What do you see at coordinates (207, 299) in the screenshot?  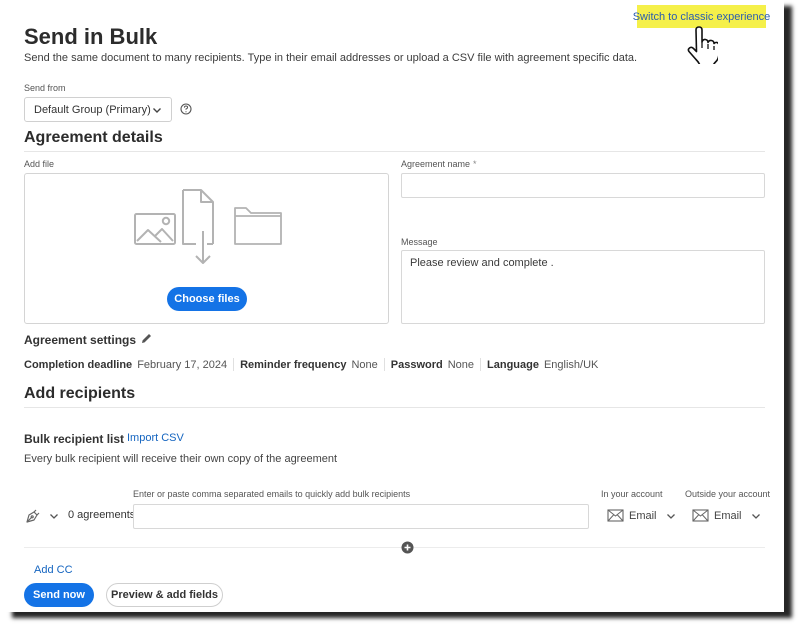 I see `choose-files-button: Choose files` at bounding box center [207, 299].